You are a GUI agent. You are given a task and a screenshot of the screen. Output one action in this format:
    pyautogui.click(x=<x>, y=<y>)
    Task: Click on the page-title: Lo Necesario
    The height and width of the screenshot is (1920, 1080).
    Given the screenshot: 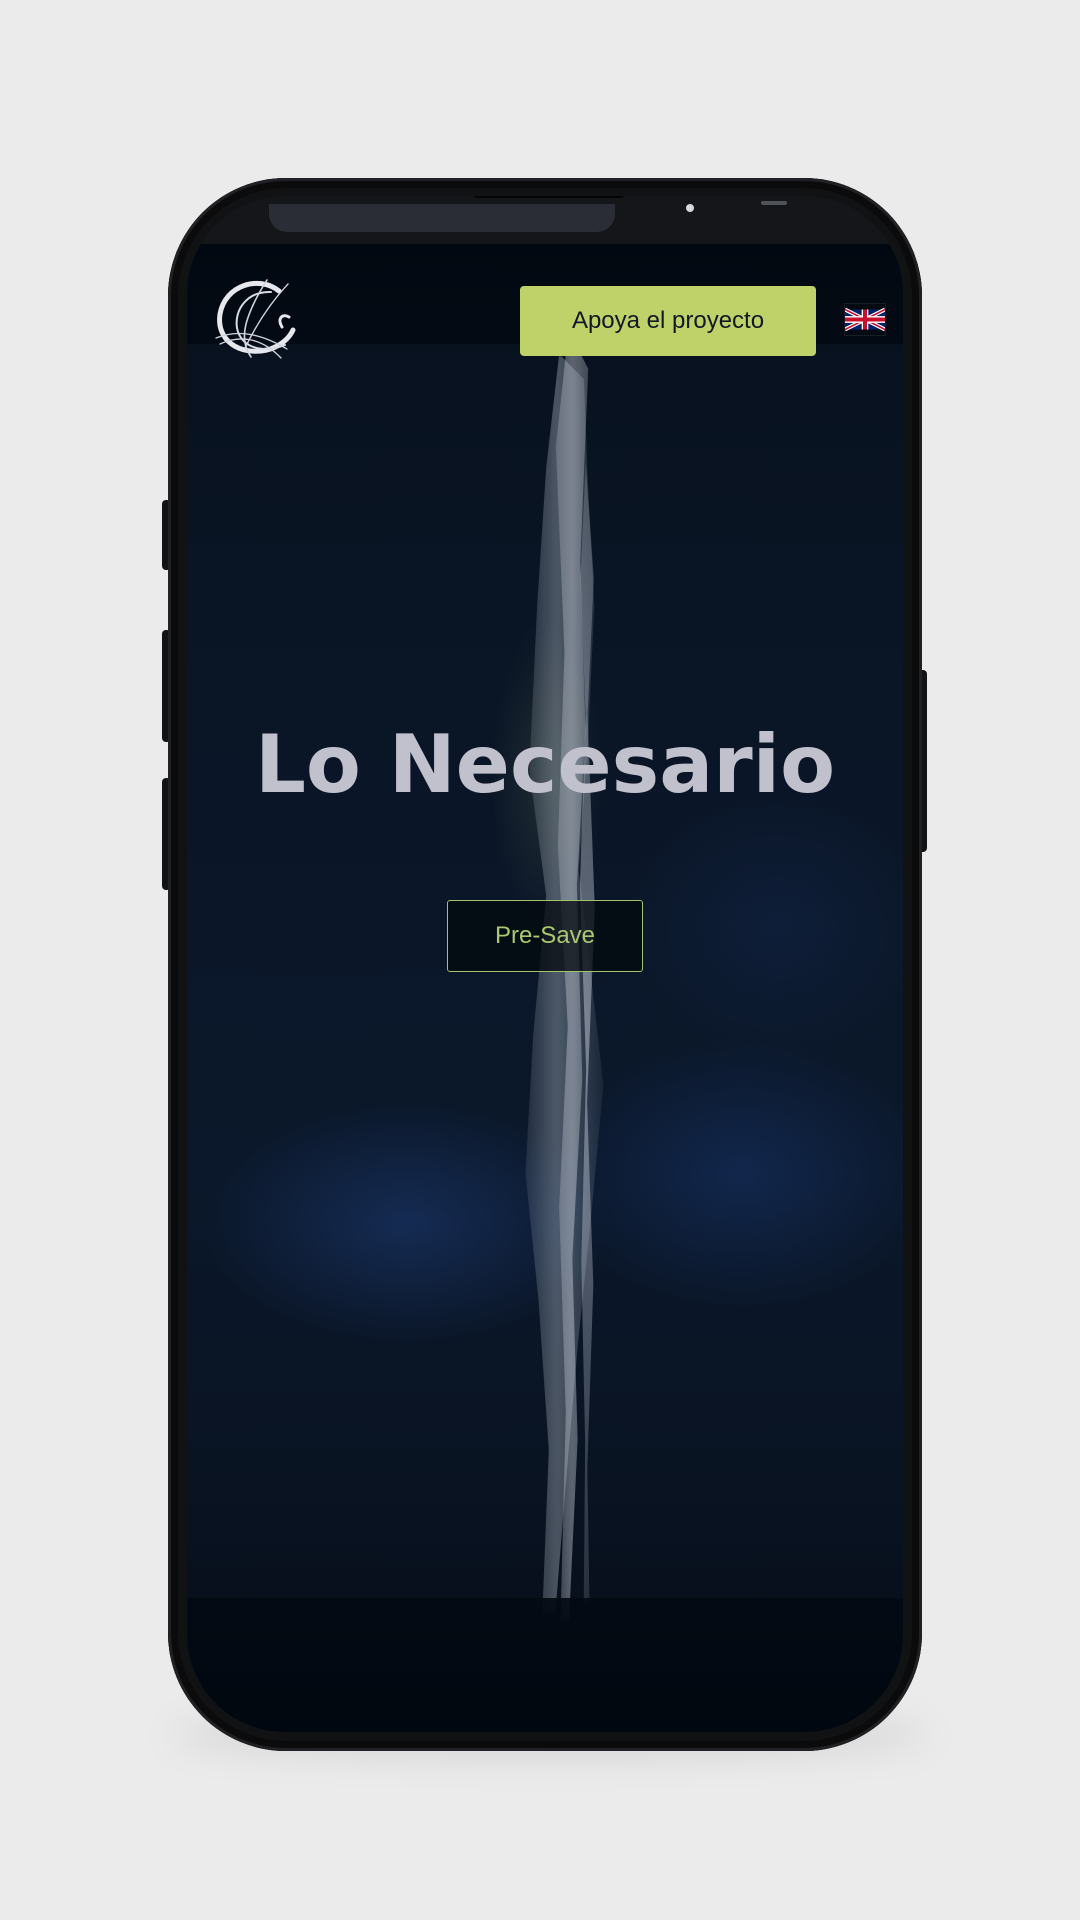 What is the action you would take?
    pyautogui.click(x=545, y=764)
    